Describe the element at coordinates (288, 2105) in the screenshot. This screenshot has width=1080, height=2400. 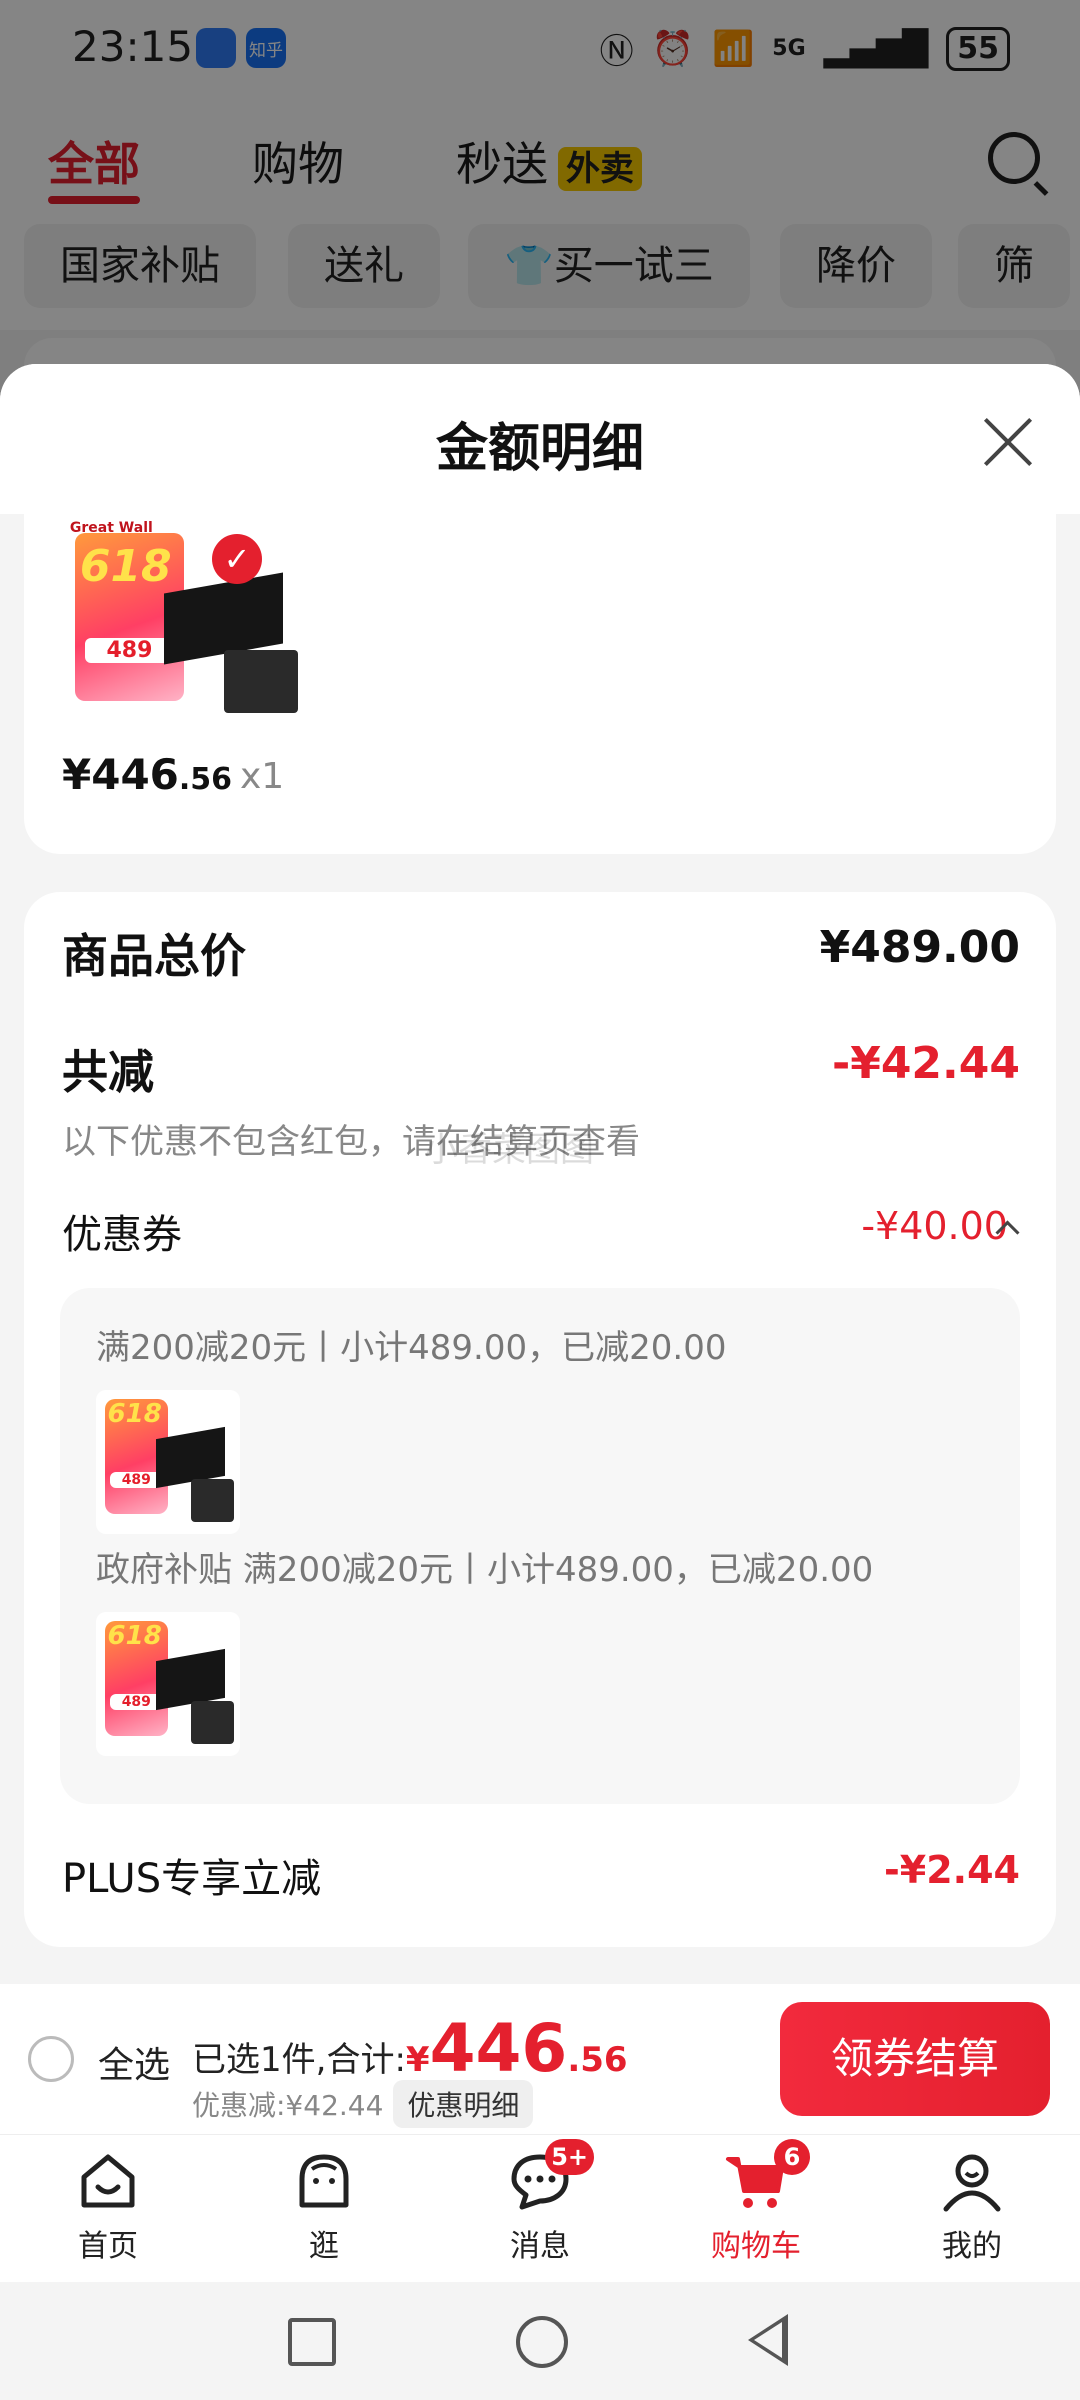
I see `discount-amount: 优惠减:¥42.44` at that location.